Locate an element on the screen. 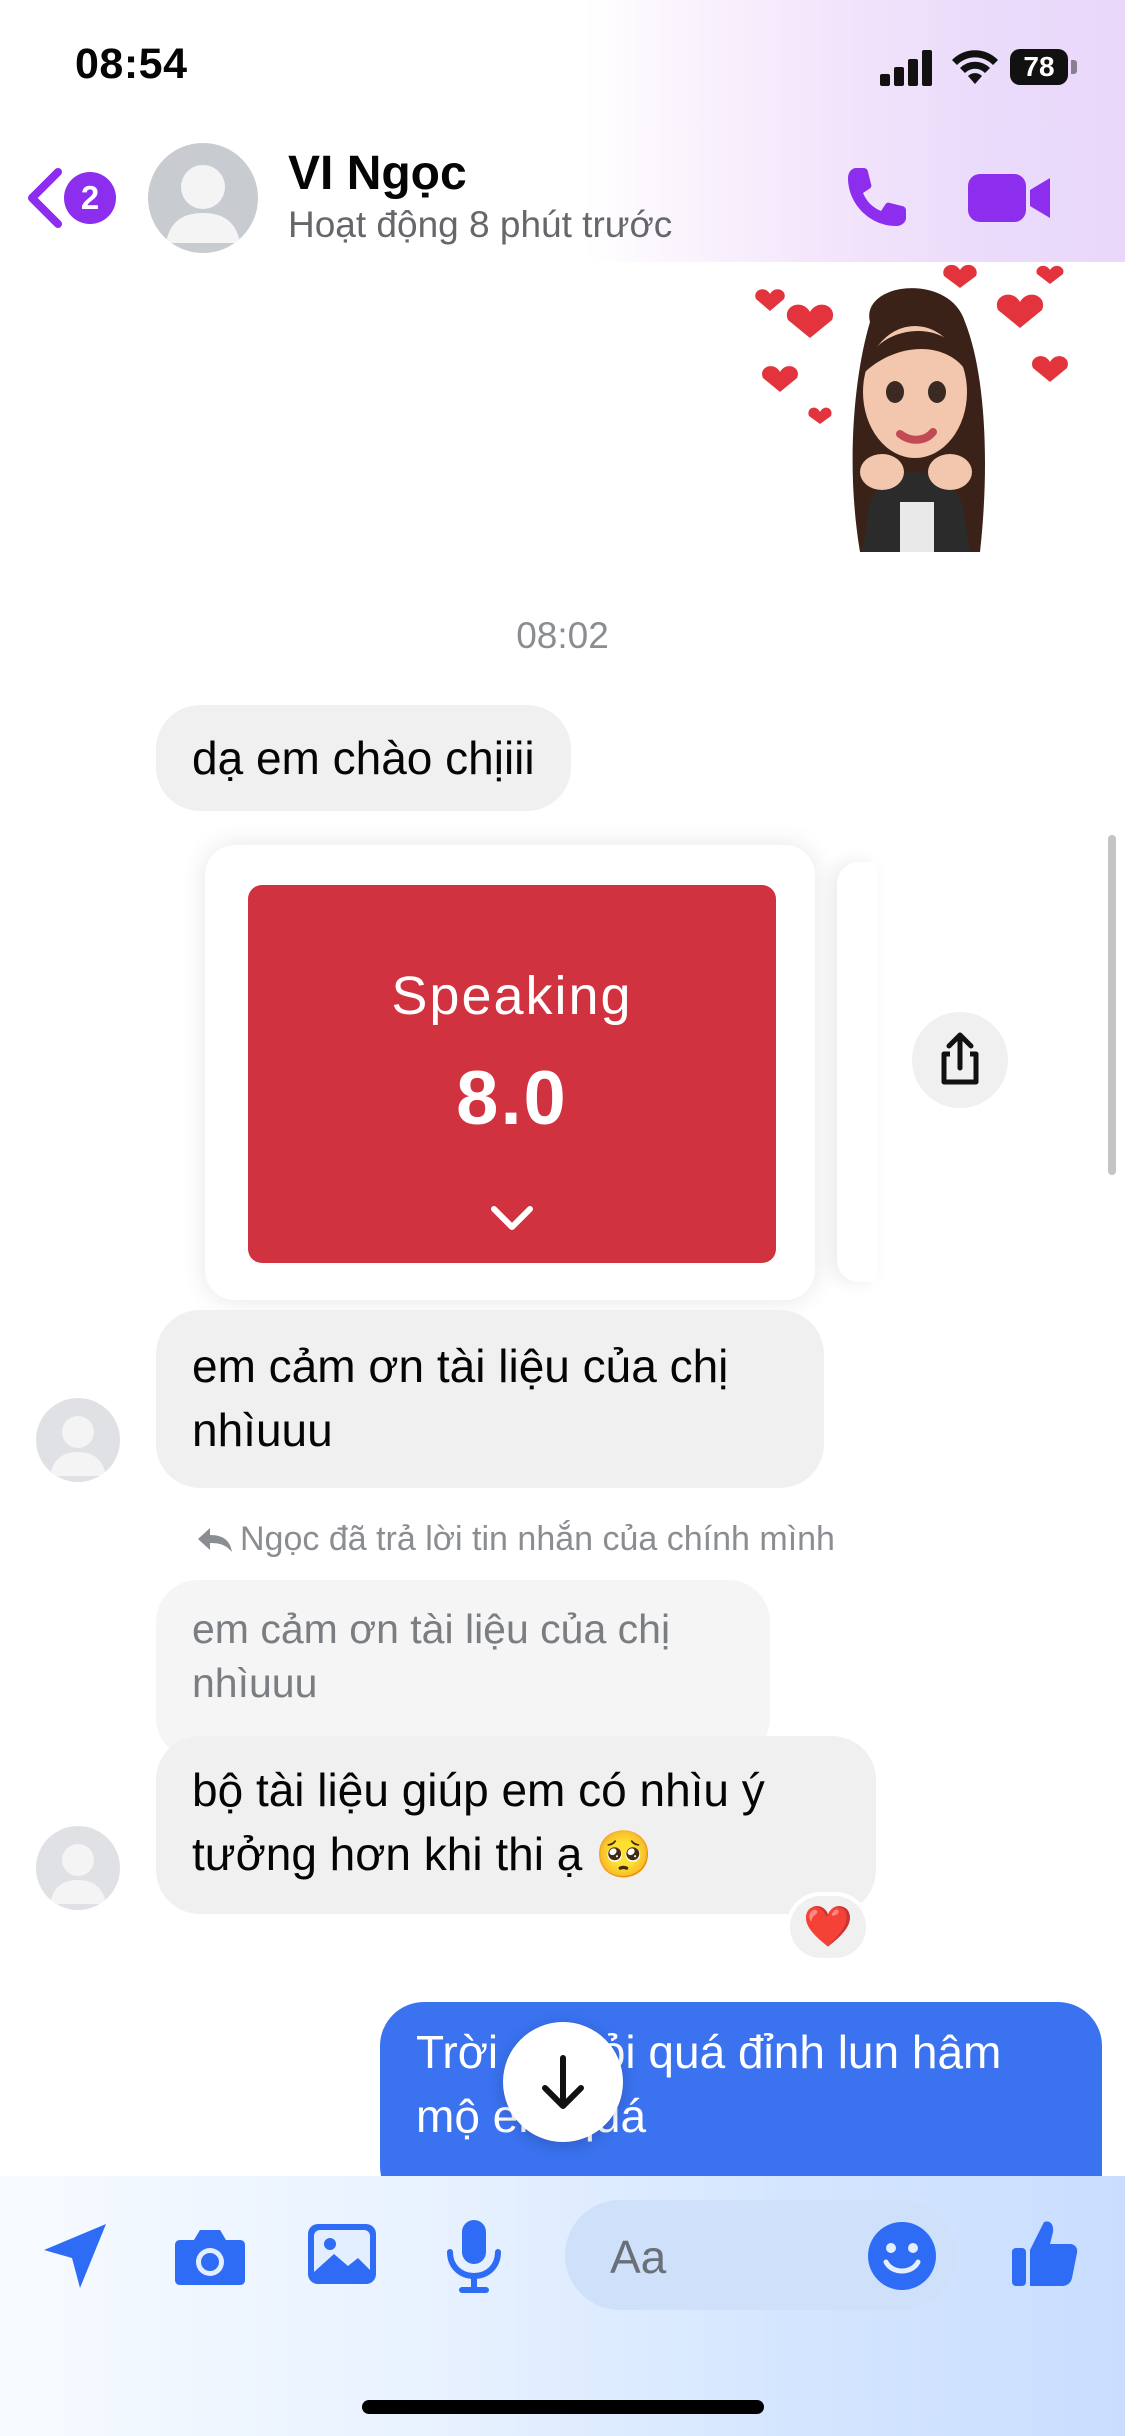 Image resolution: width=1125 pixels, height=2436 pixels. arrow-down-icon is located at coordinates (563, 2082).